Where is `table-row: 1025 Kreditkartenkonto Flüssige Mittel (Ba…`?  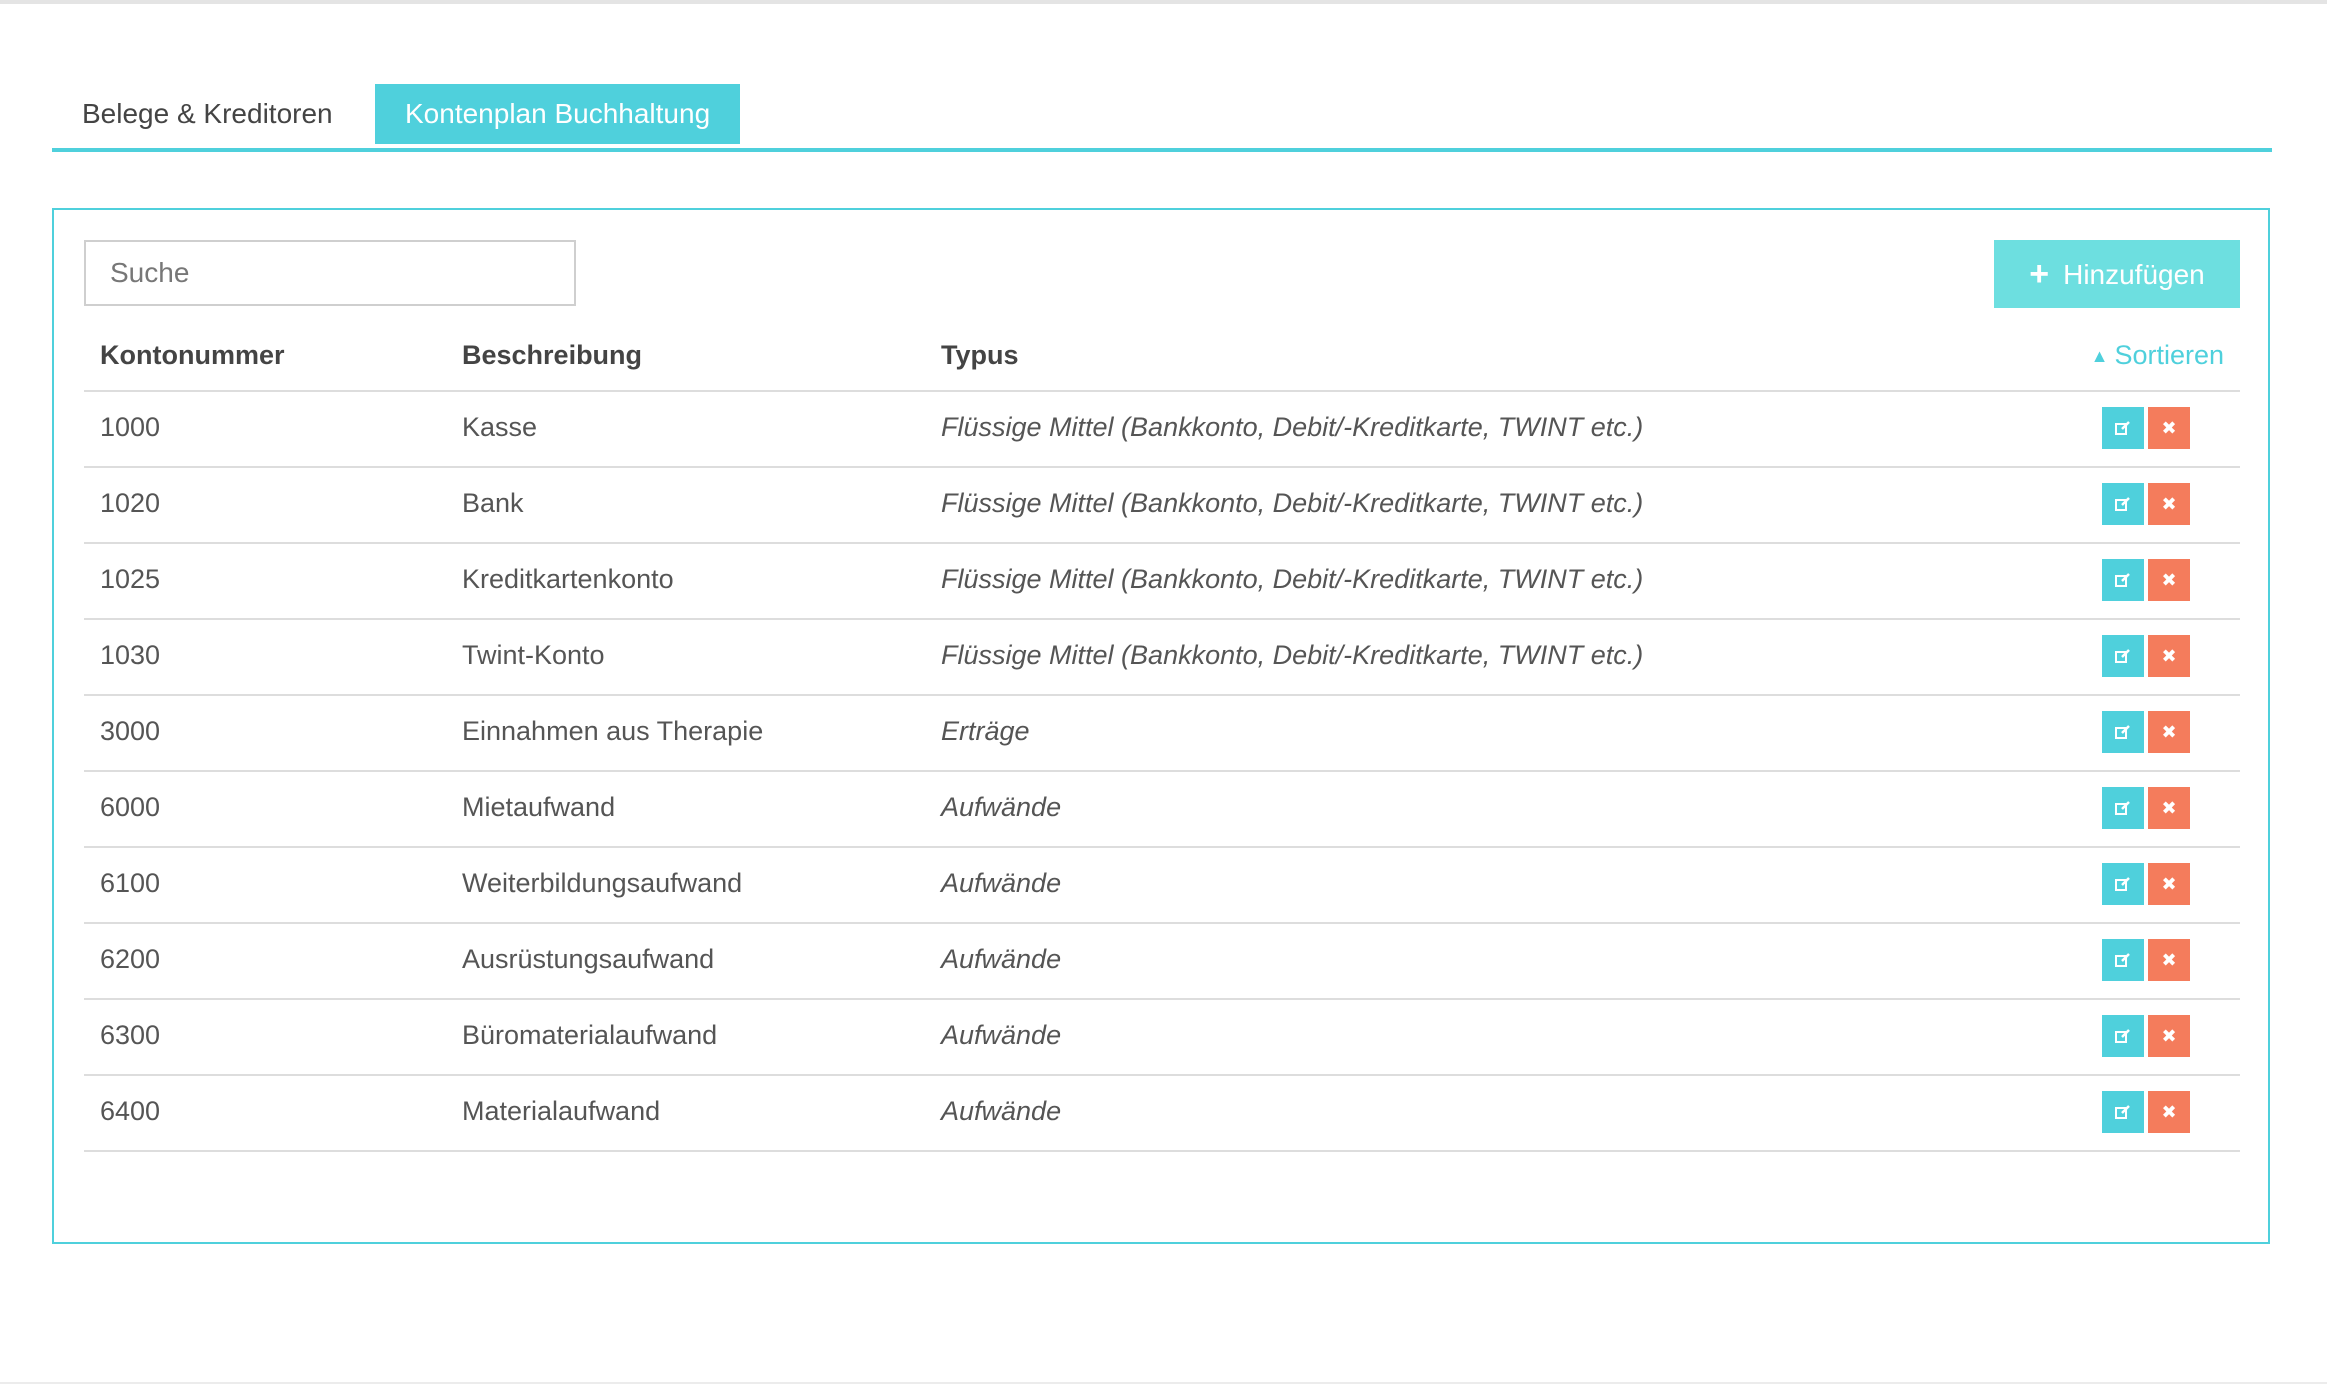 table-row: 1025 Kreditkartenkonto Flüssige Mittel (Ba… is located at coordinates (1162, 582).